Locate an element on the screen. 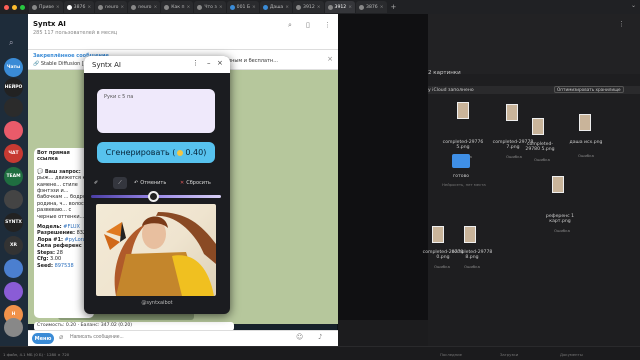 This screenshot has width=640, height=360. menu-button: Меню is located at coordinates (43, 338).